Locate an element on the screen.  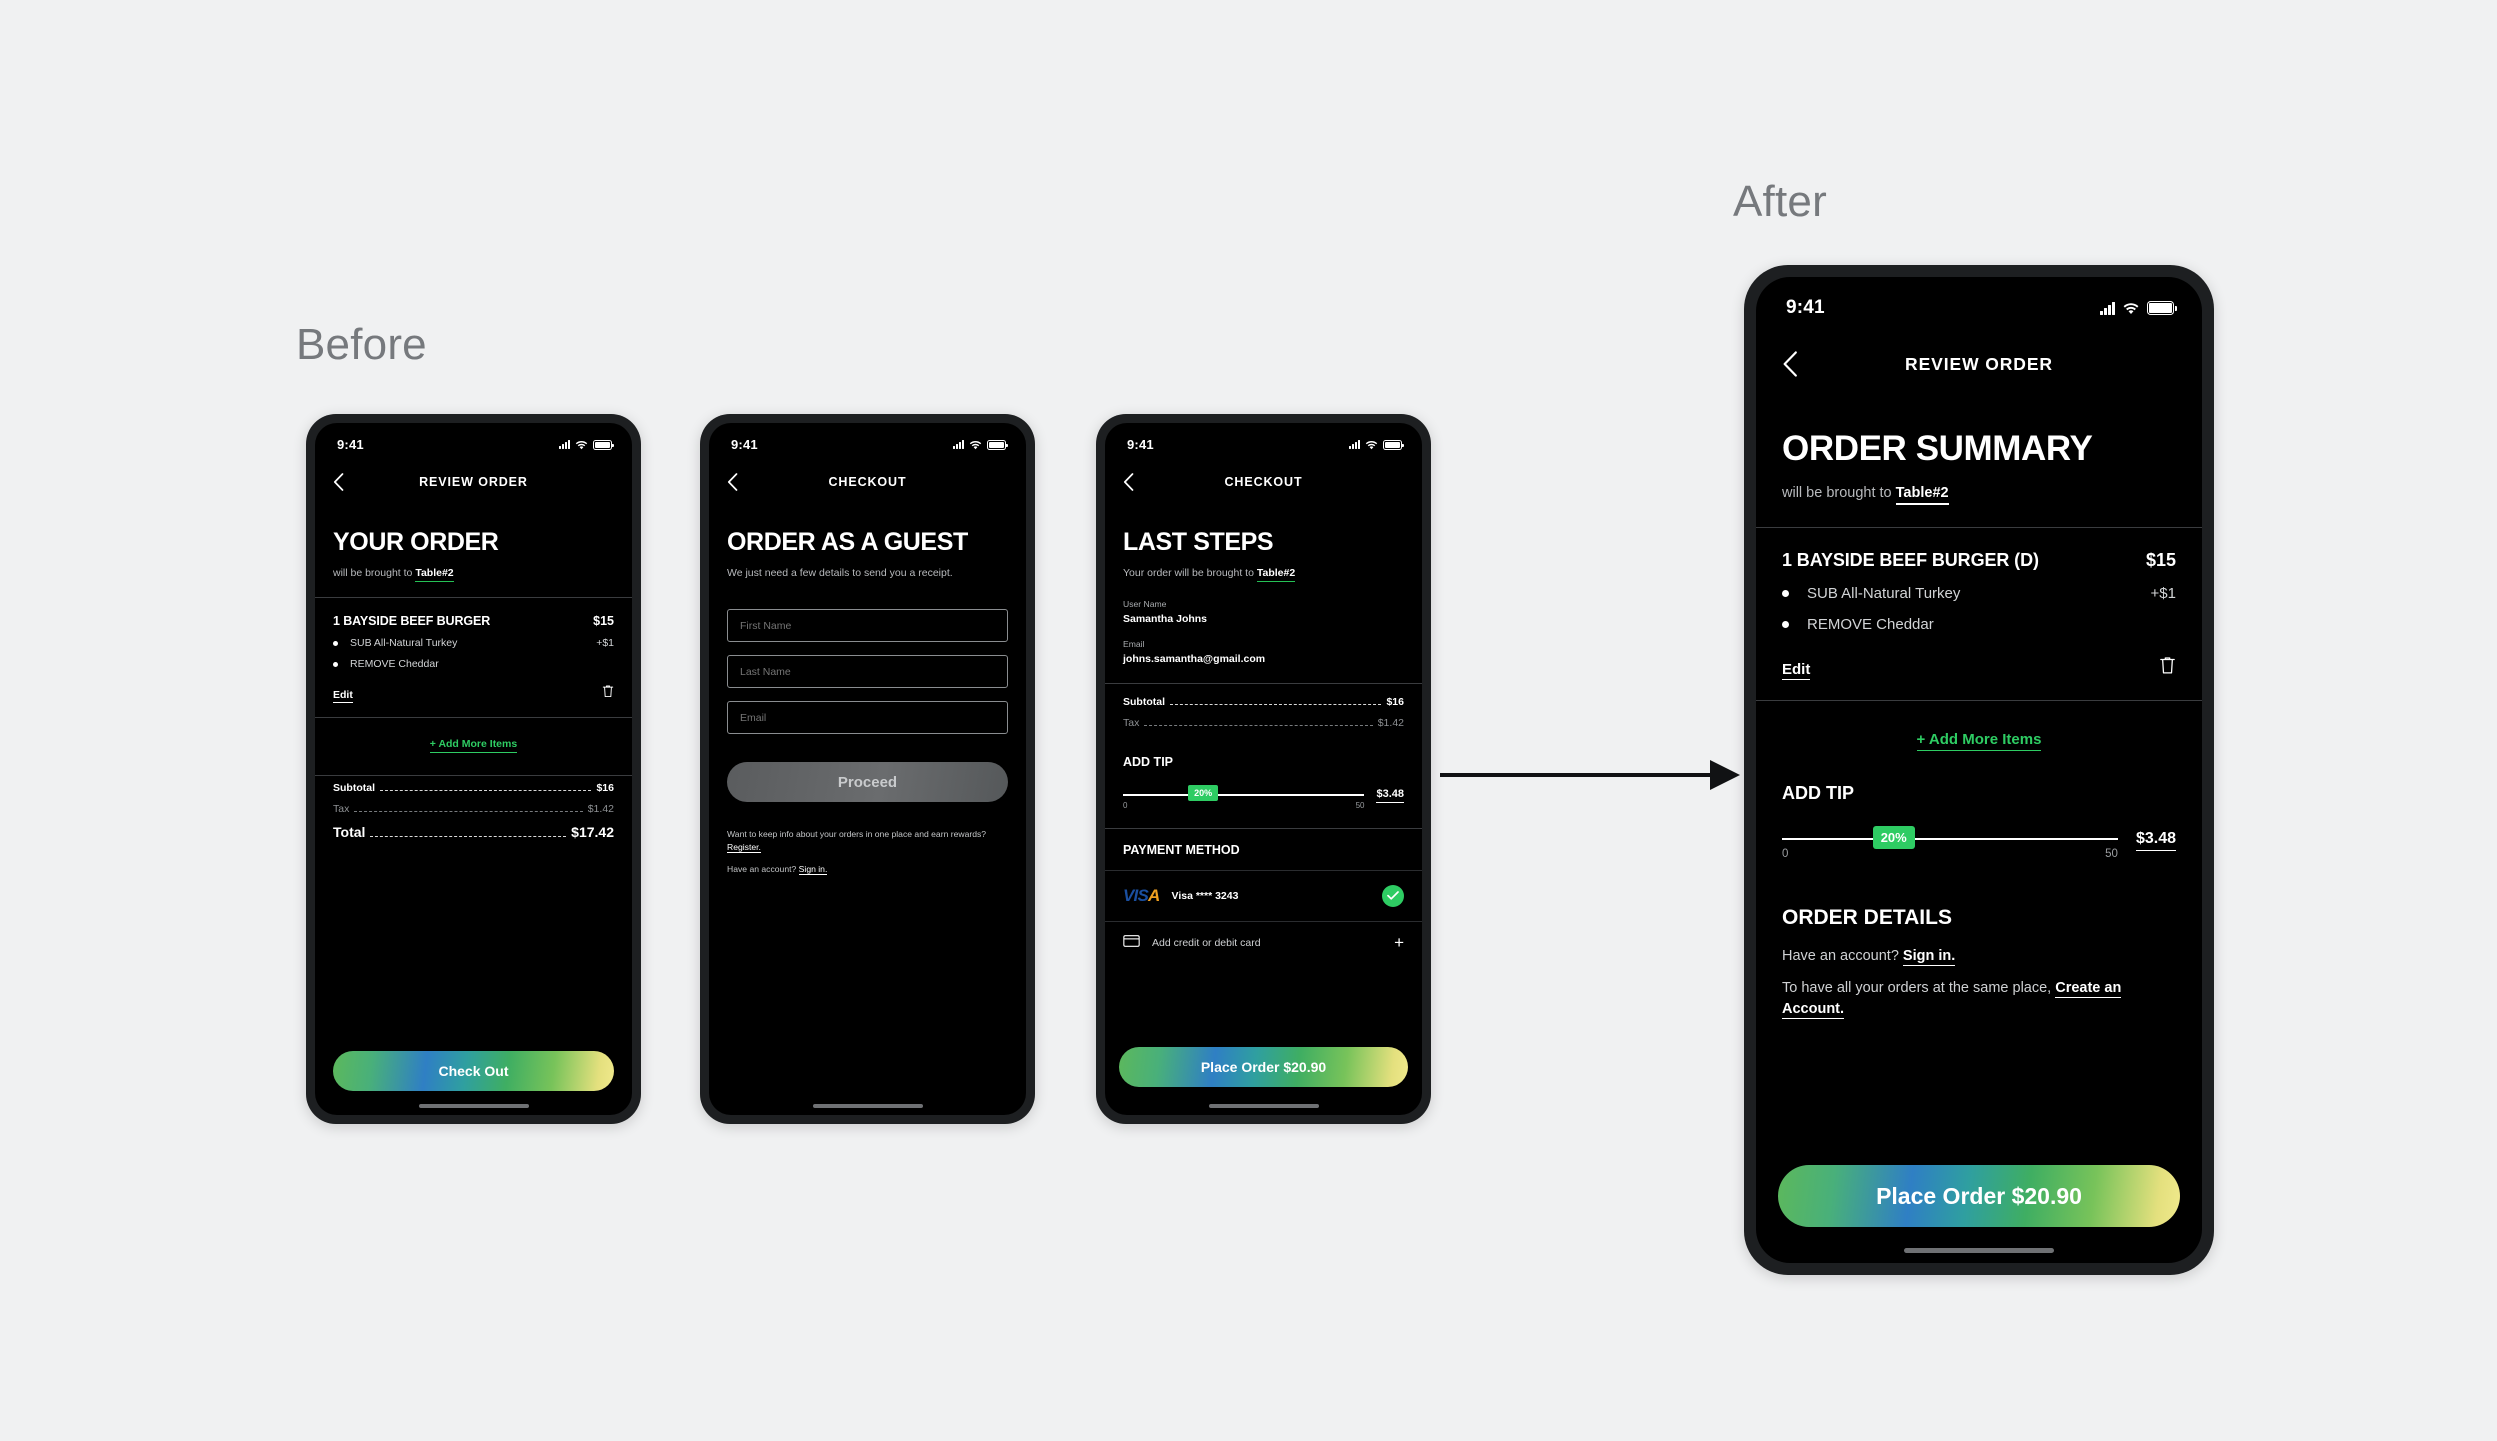
arrow-line is located at coordinates (1576, 775).